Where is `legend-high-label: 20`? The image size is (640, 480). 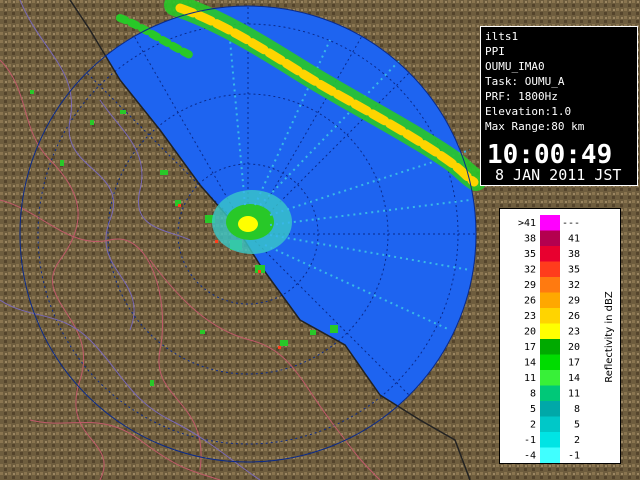 legend-high-label: 20 is located at coordinates (574, 347).